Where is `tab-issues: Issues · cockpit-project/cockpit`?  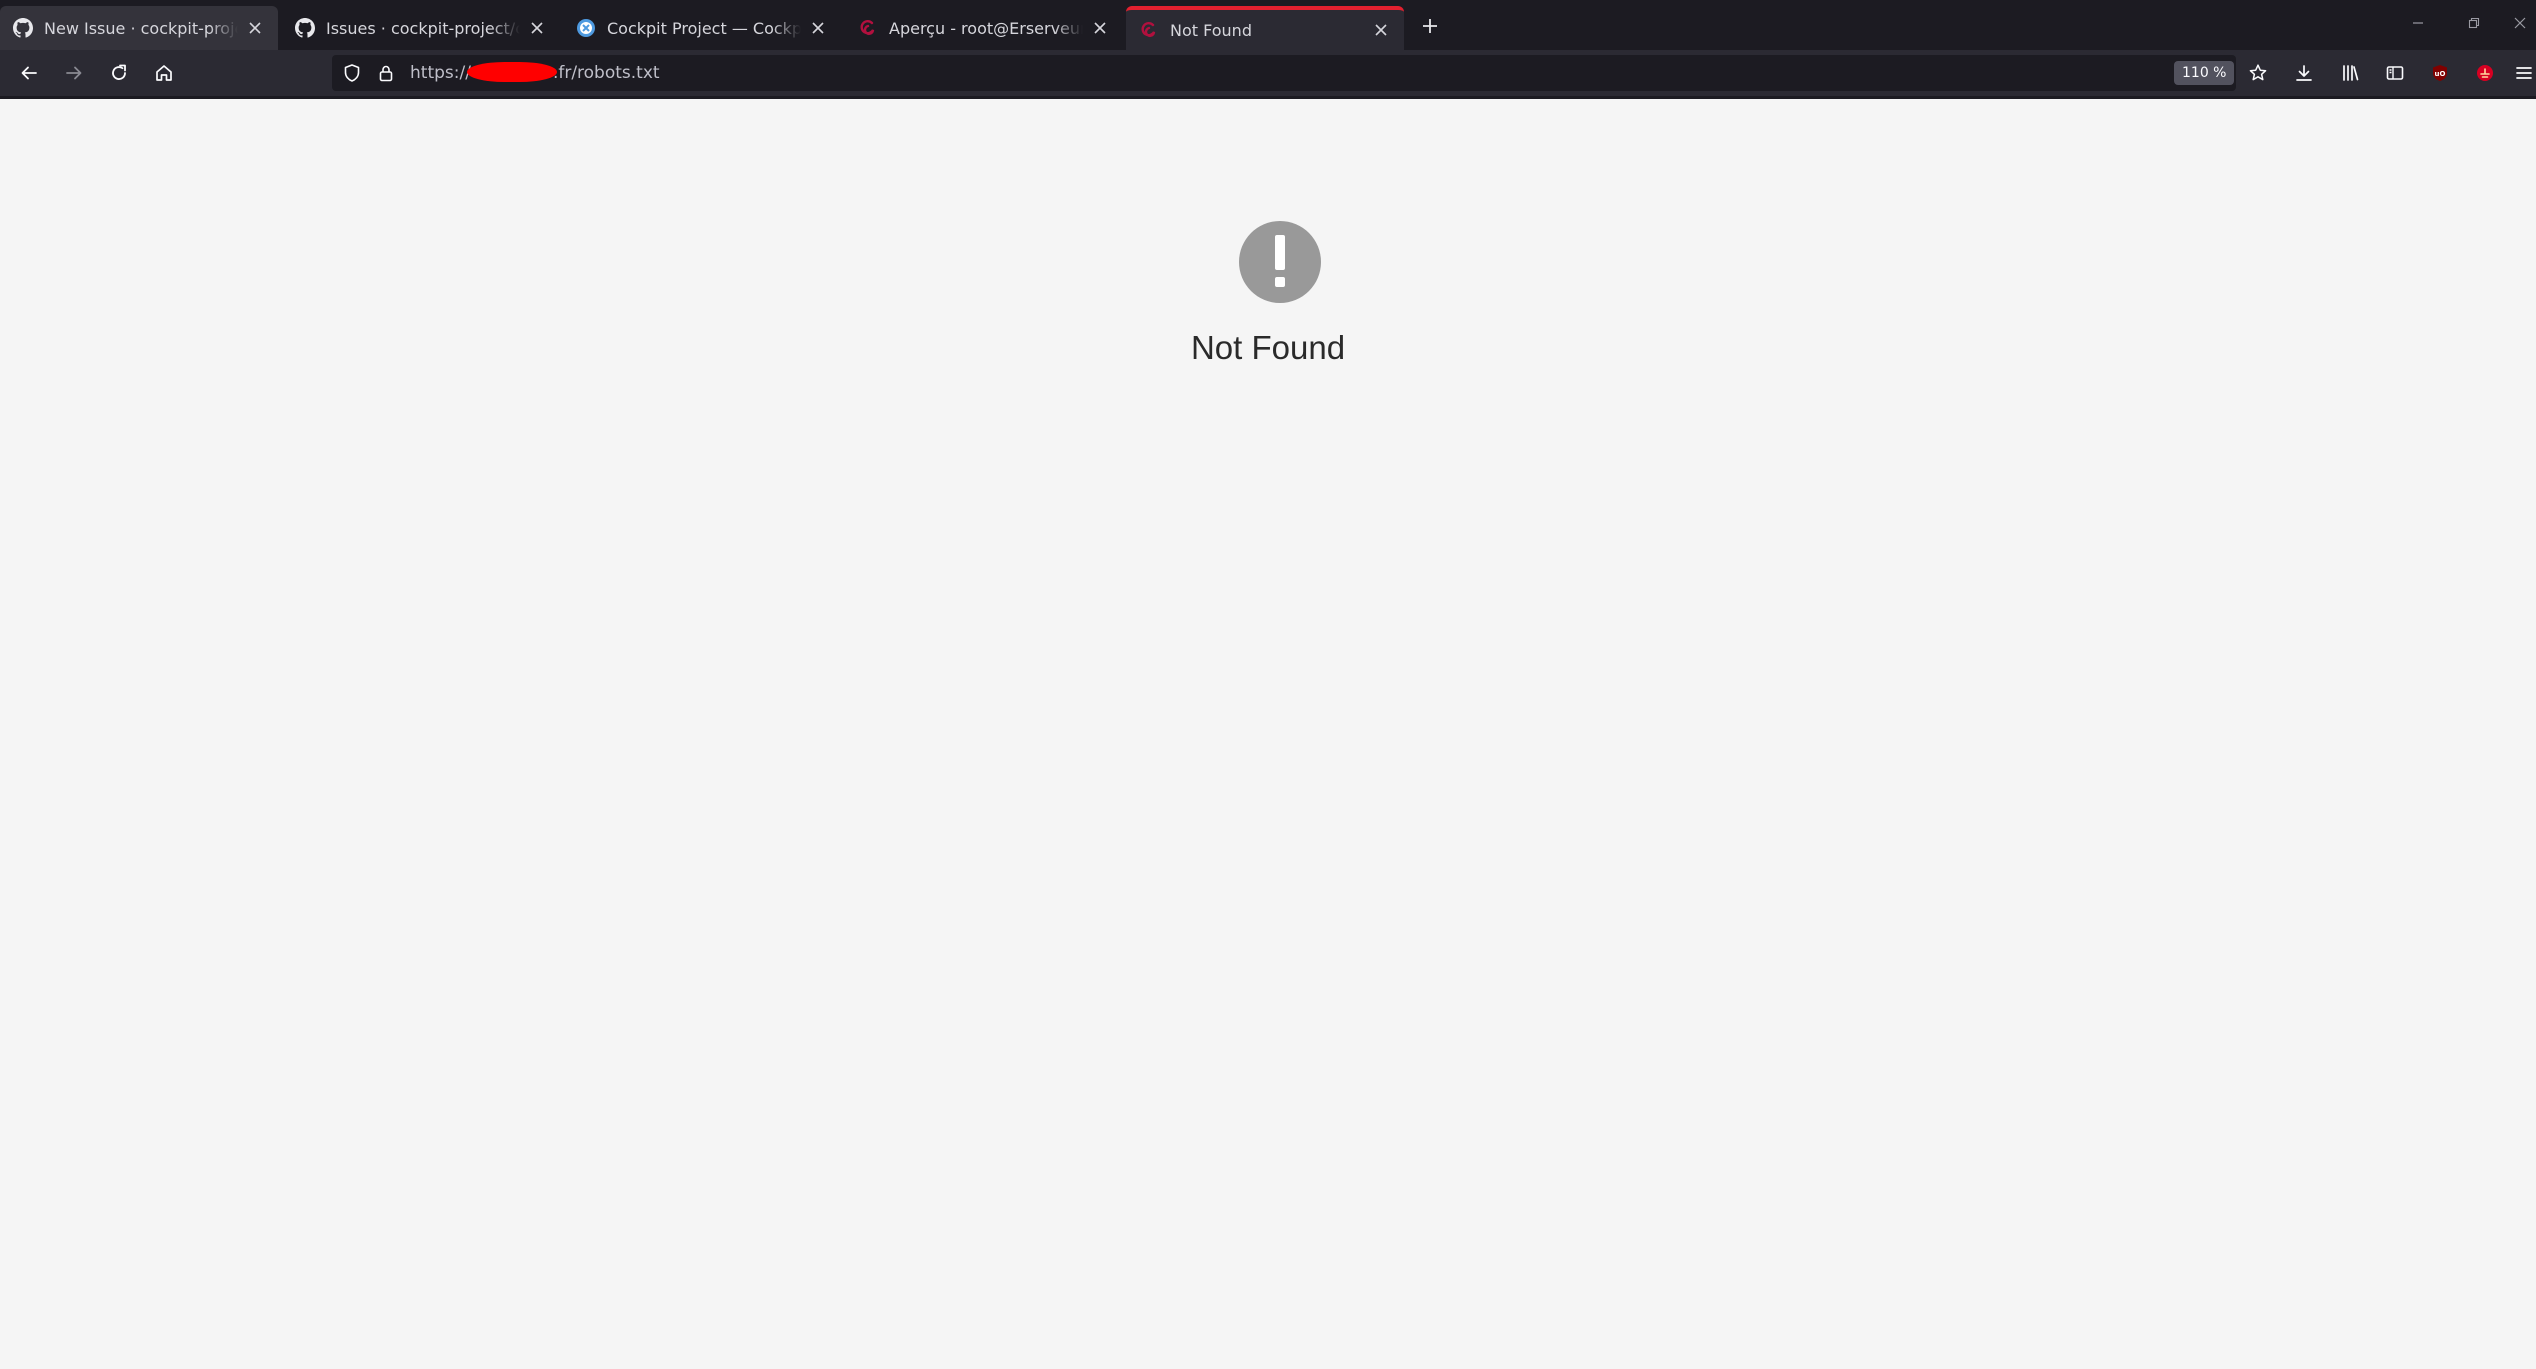 tab-issues: Issues · cockpit-project/cockpit is located at coordinates (421, 28).